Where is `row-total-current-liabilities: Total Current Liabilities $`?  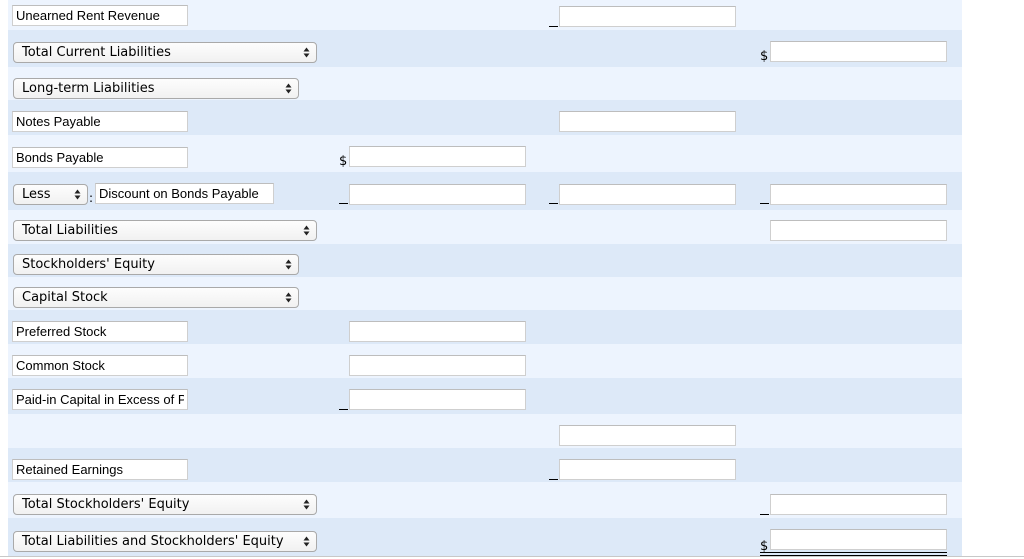 row-total-current-liabilities: Total Current Liabilities $ is located at coordinates (485, 48).